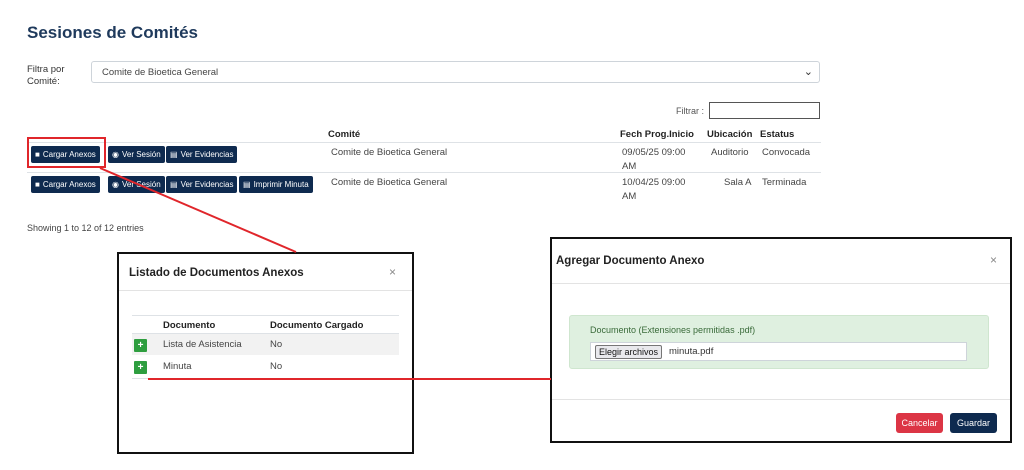 The height and width of the screenshot is (470, 1024). Describe the element at coordinates (654, 182) in the screenshot. I see `row-fecha: 10/04/25 09:00` at that location.